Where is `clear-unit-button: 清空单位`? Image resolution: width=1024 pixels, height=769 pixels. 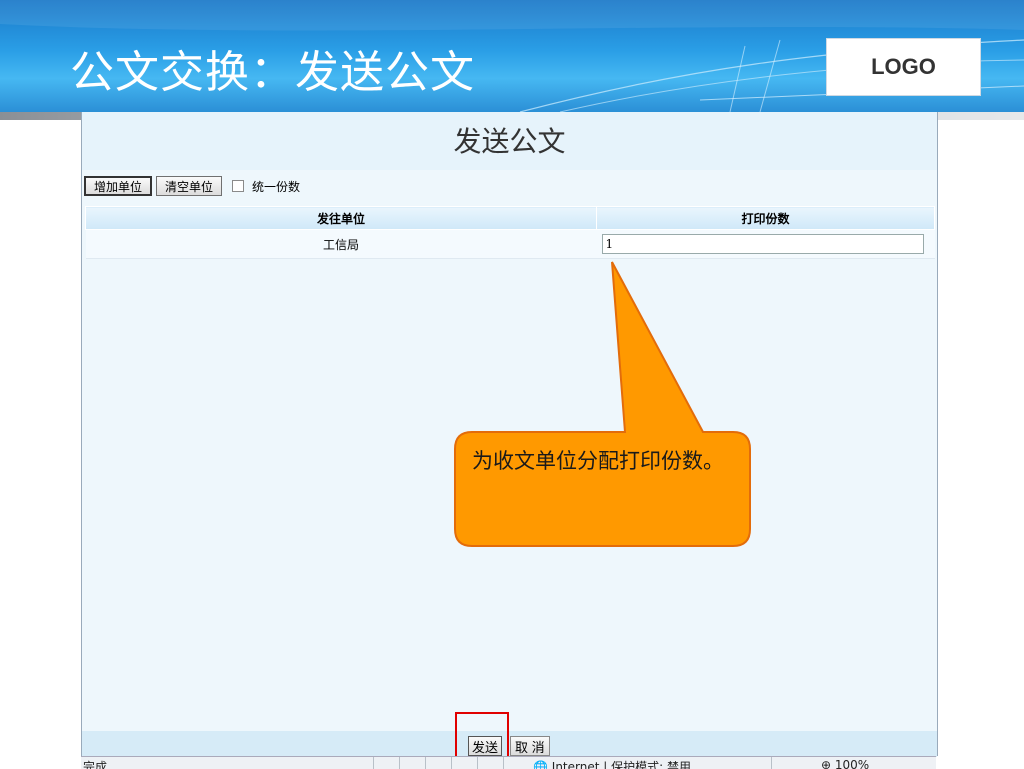 clear-unit-button: 清空单位 is located at coordinates (189, 186).